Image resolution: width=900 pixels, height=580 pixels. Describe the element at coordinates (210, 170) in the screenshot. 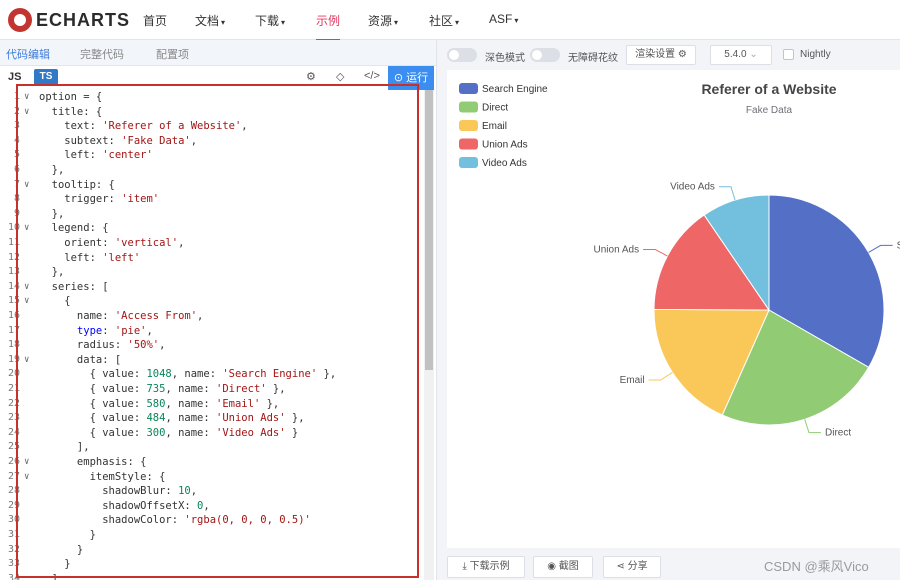

I see `code-line: 6 },` at that location.